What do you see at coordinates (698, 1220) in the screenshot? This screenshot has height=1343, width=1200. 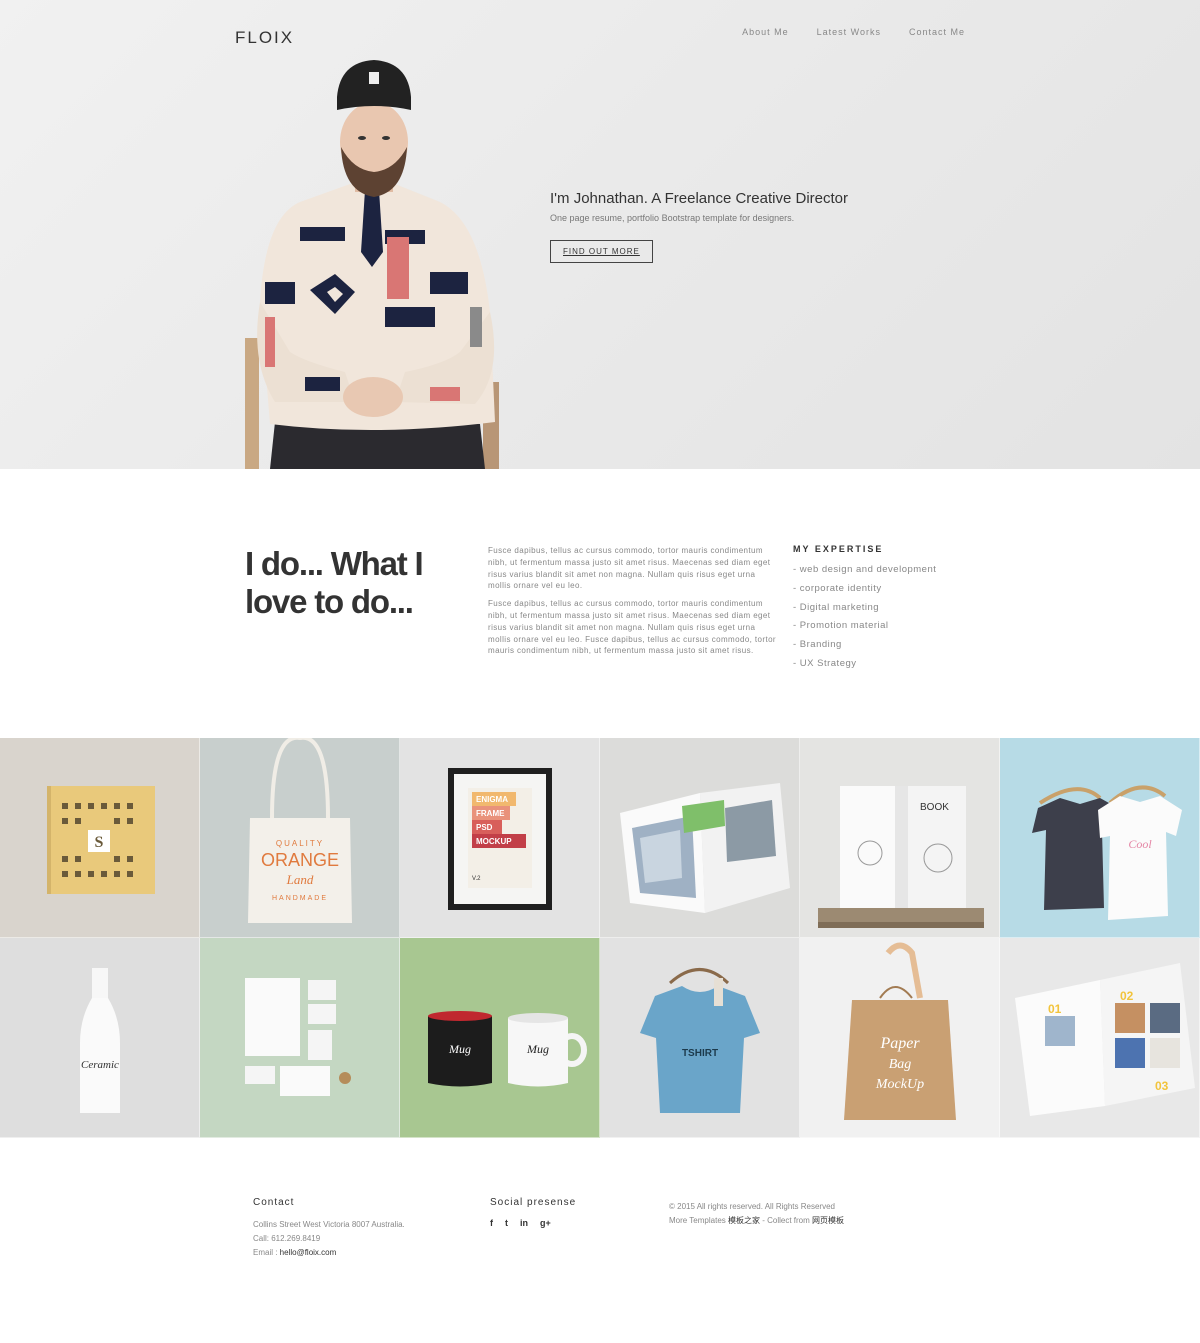 I see `more-prefix: More Templates` at bounding box center [698, 1220].